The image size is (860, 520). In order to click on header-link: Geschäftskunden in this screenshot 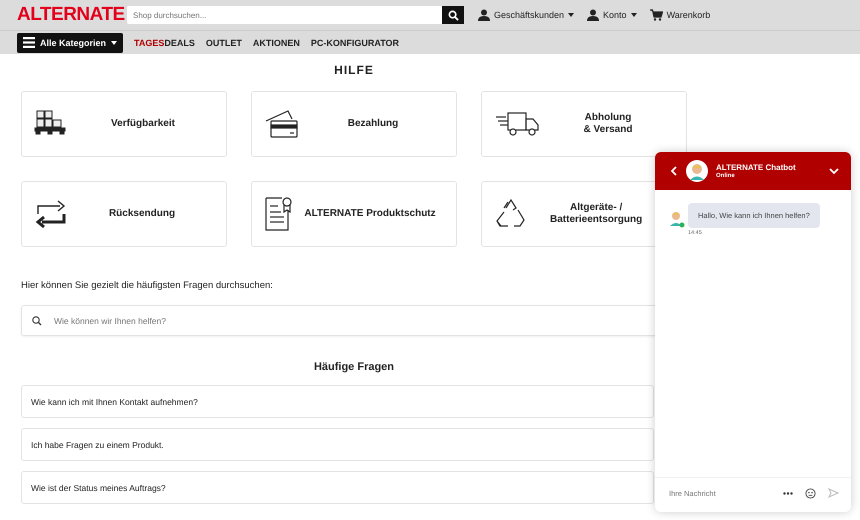, I will do `click(526, 15)`.